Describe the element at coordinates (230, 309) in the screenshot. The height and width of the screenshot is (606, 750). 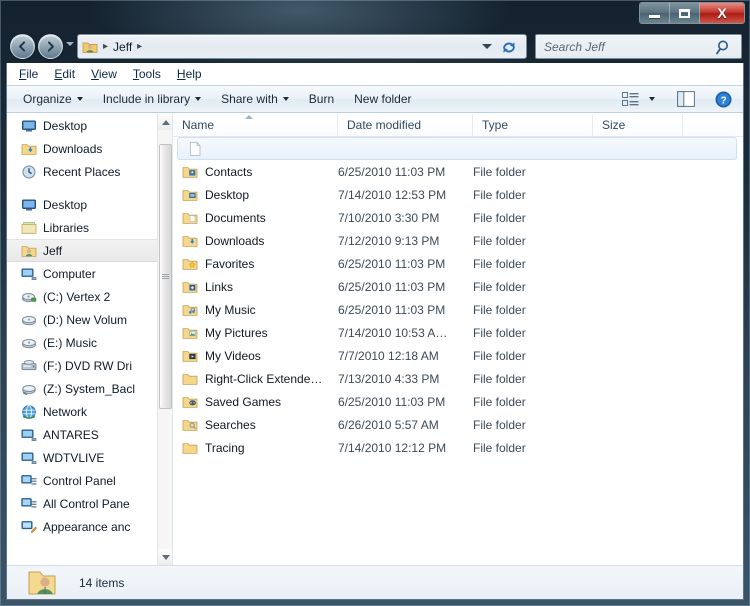
I see `file-name-label: My Music` at that location.